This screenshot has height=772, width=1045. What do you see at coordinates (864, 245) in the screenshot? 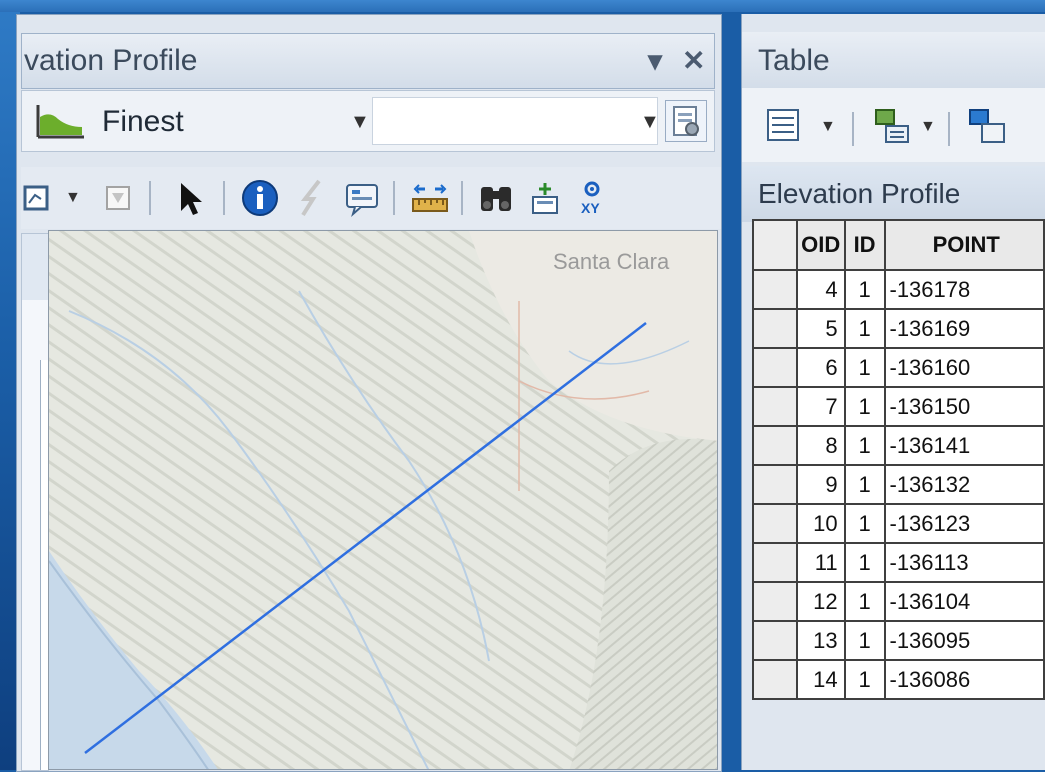
I see `column-header-id: ID` at bounding box center [864, 245].